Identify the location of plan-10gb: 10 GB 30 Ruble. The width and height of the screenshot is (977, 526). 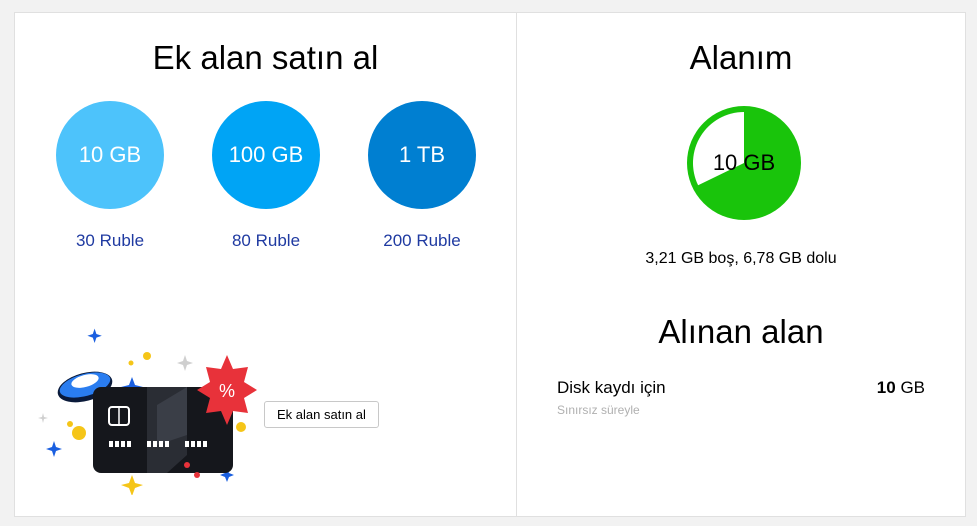
(110, 176).